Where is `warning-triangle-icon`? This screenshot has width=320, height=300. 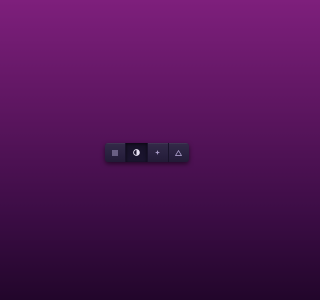
warning-triangle-icon is located at coordinates (179, 152).